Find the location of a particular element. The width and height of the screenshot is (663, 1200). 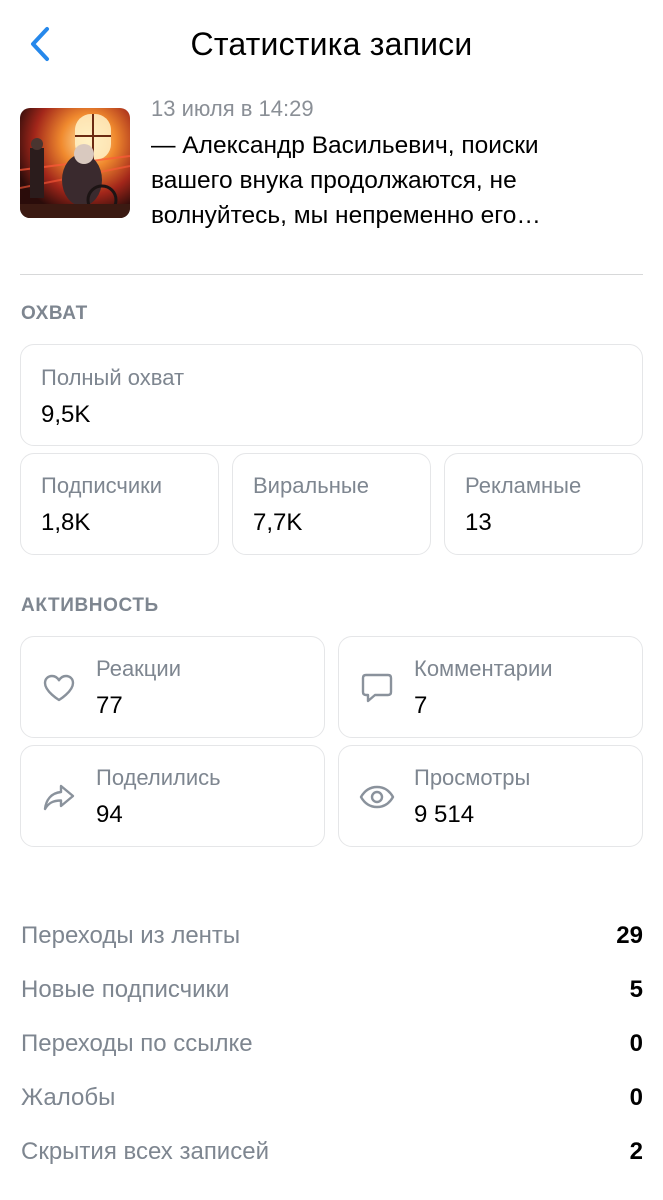

stat-row-new-subscribers: Новые подписчики 5 is located at coordinates (332, 990).